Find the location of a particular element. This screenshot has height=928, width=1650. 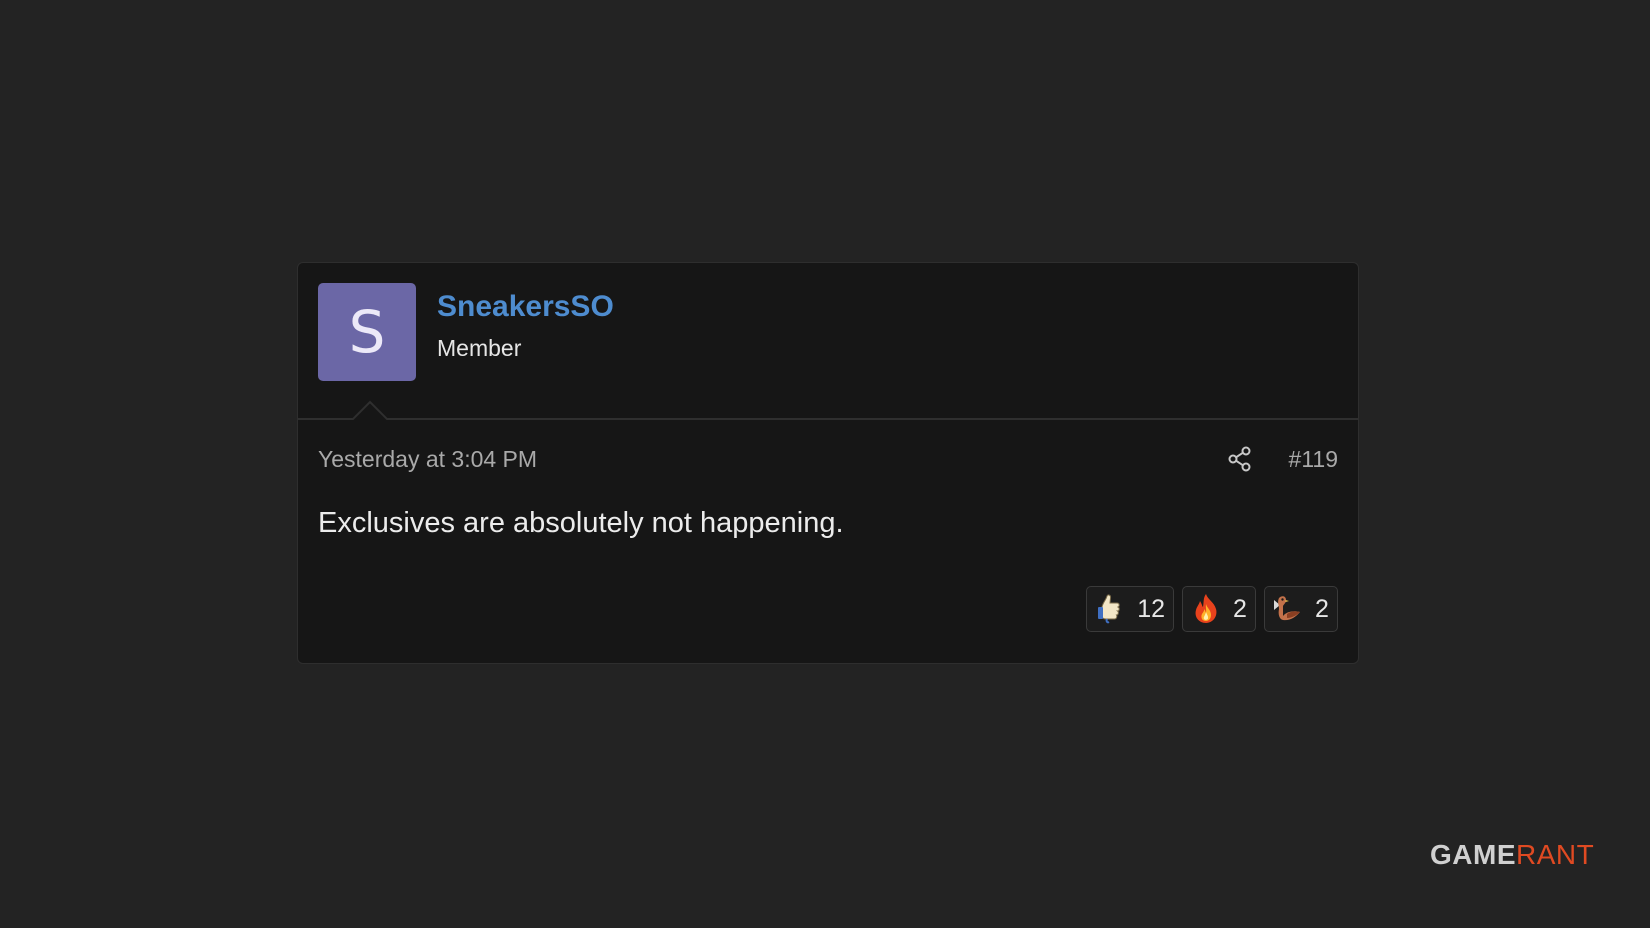

avatar: S is located at coordinates (367, 332).